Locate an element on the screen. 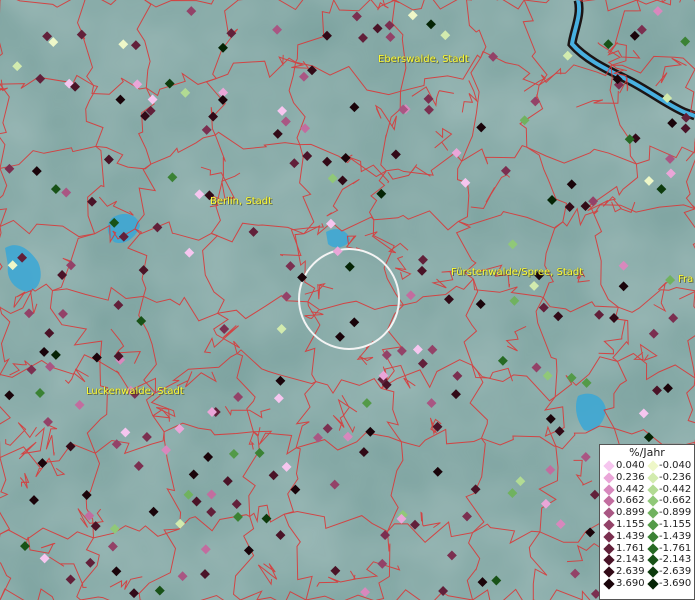  label-eberswalde: Eberswalde, Stadt is located at coordinates (423, 59).